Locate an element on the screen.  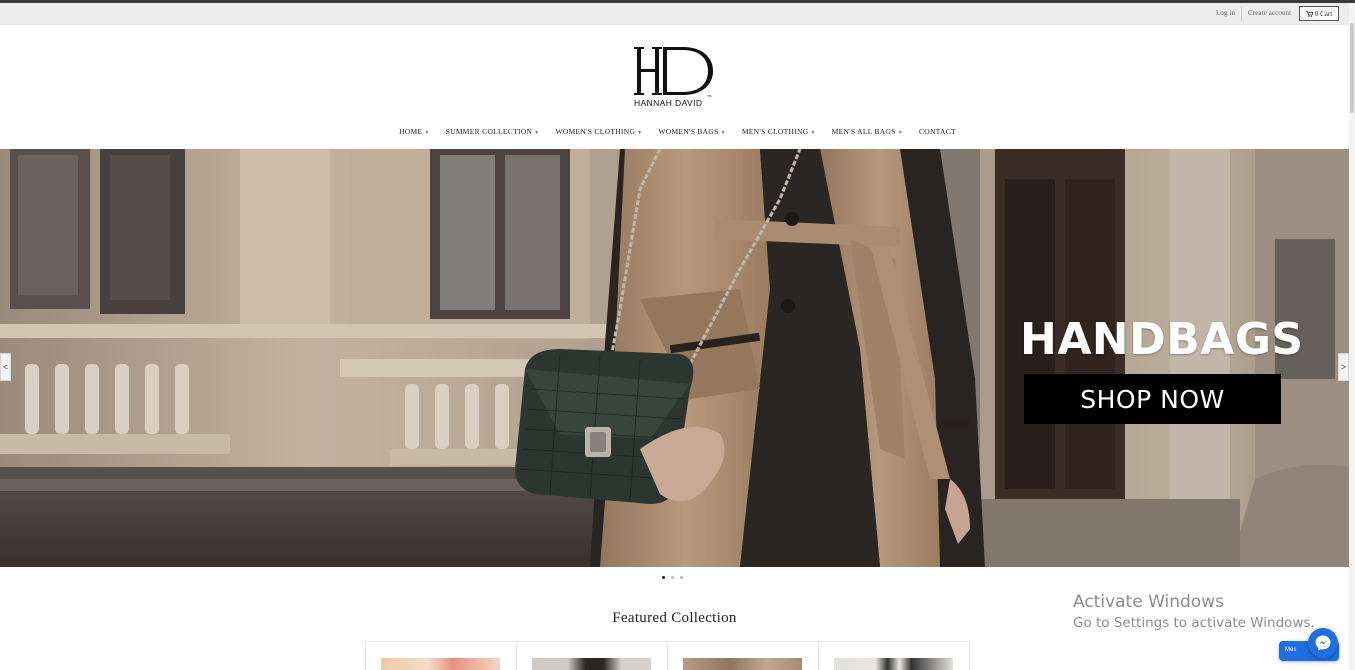
nav-item-home: HOME ▼ is located at coordinates (414, 134).